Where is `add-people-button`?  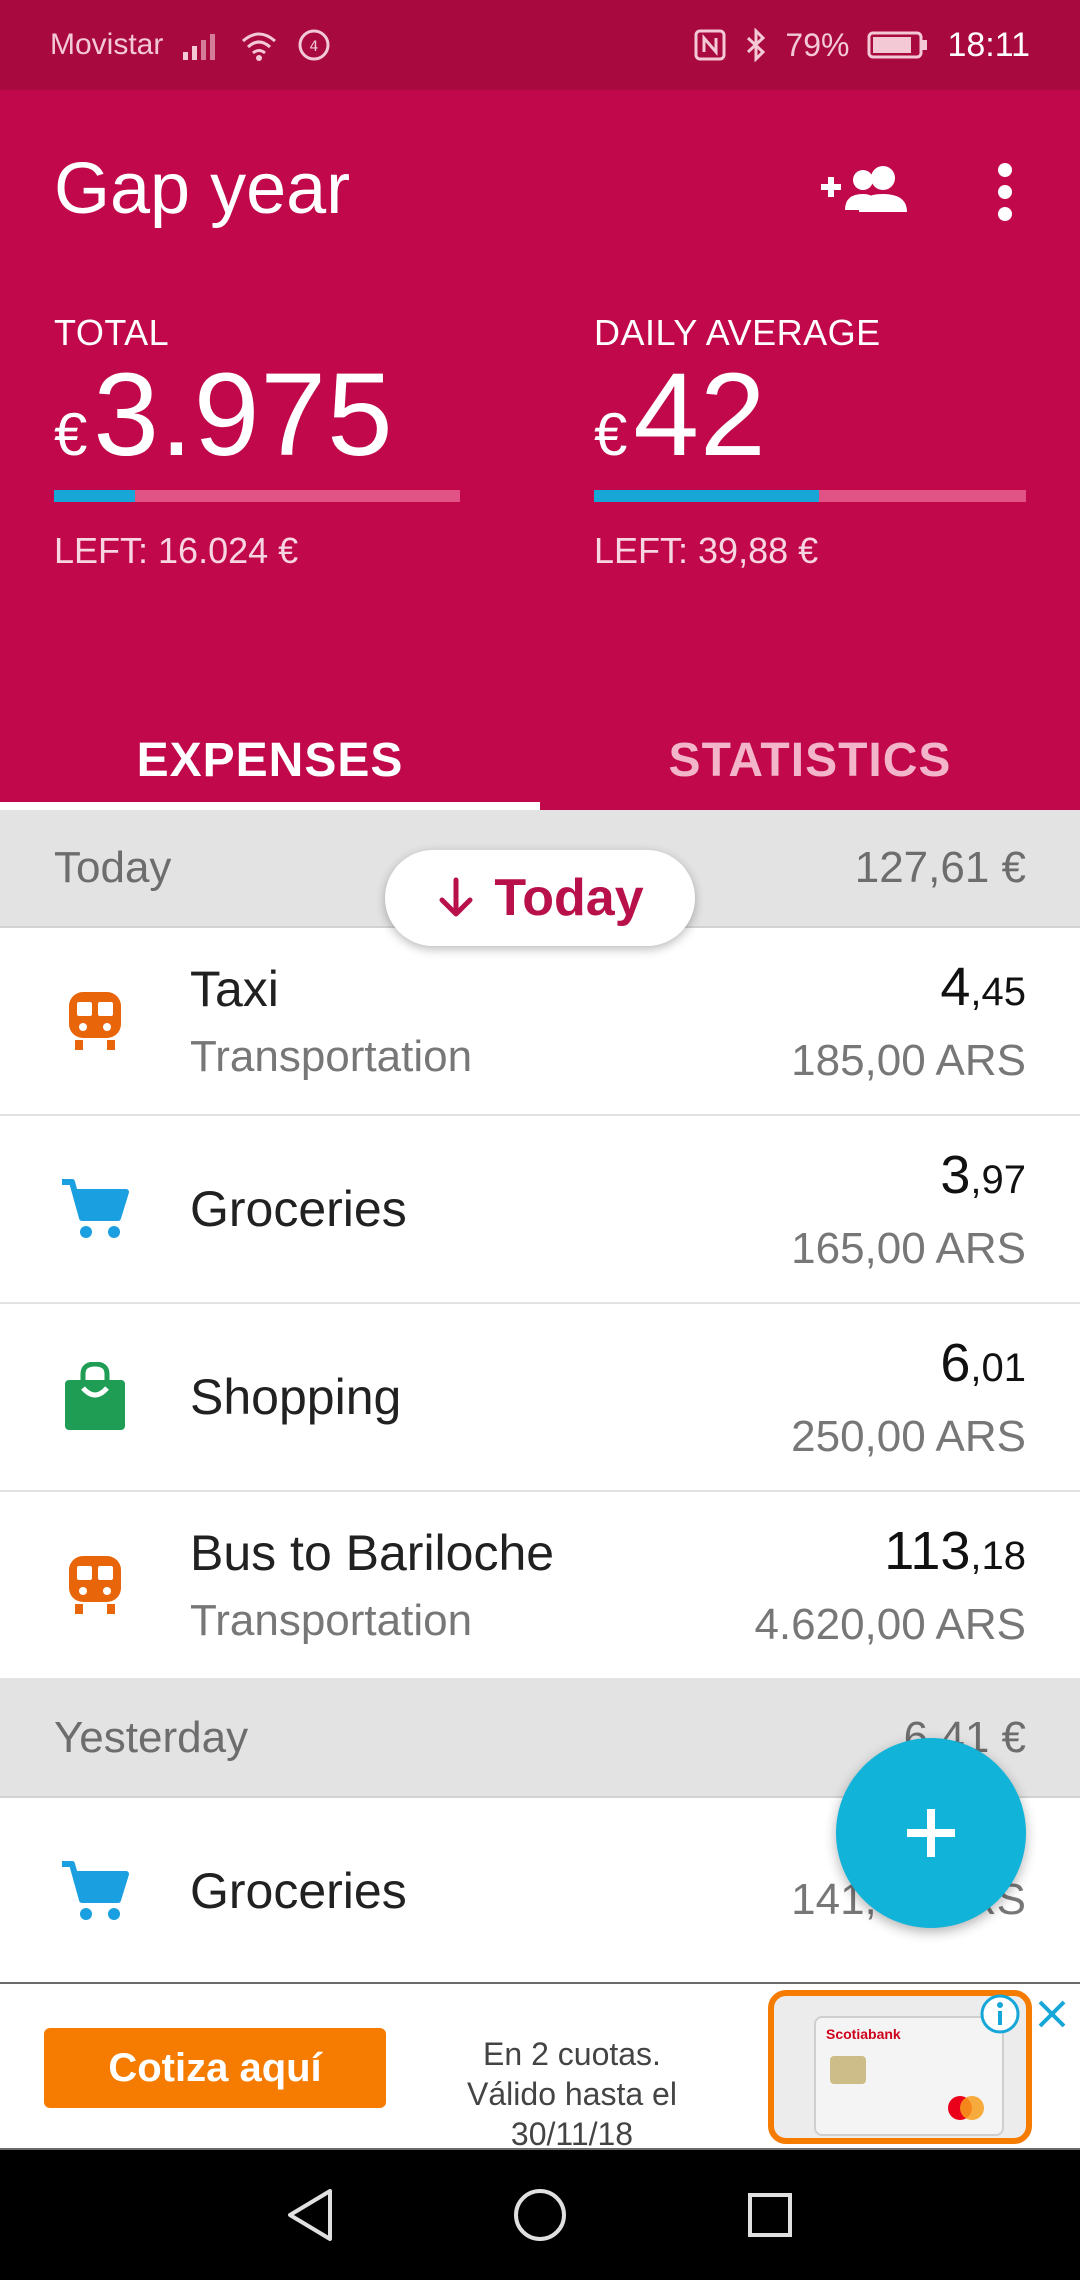 add-people-button is located at coordinates (864, 190).